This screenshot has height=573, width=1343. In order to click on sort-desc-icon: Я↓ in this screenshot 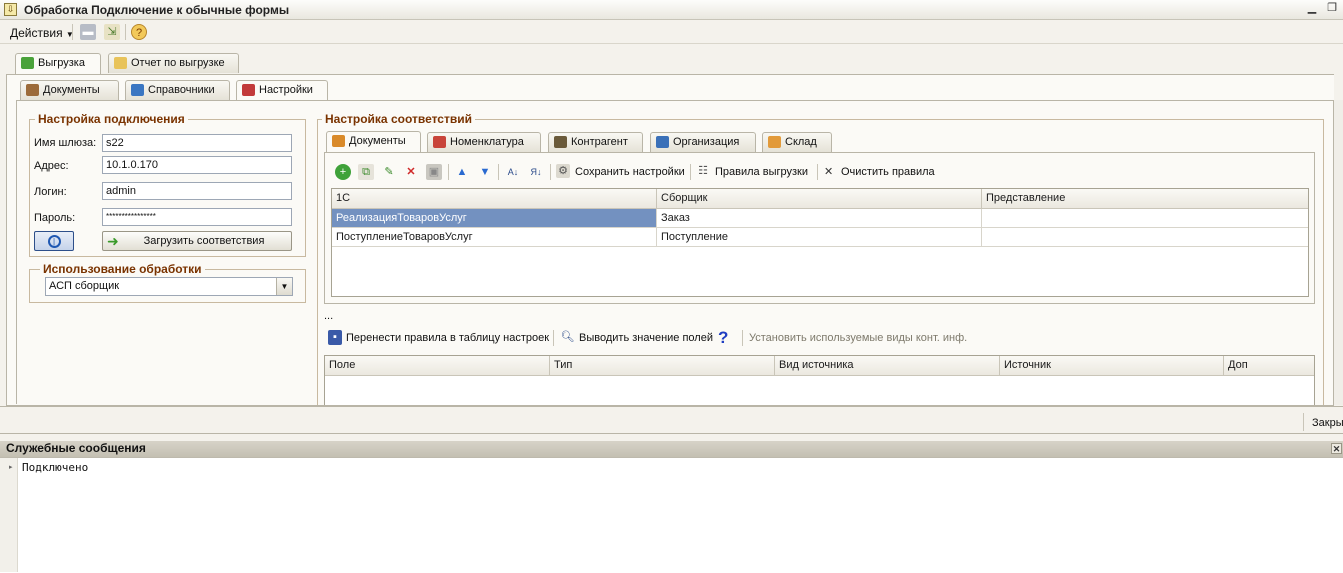, I will do `click(536, 172)`.